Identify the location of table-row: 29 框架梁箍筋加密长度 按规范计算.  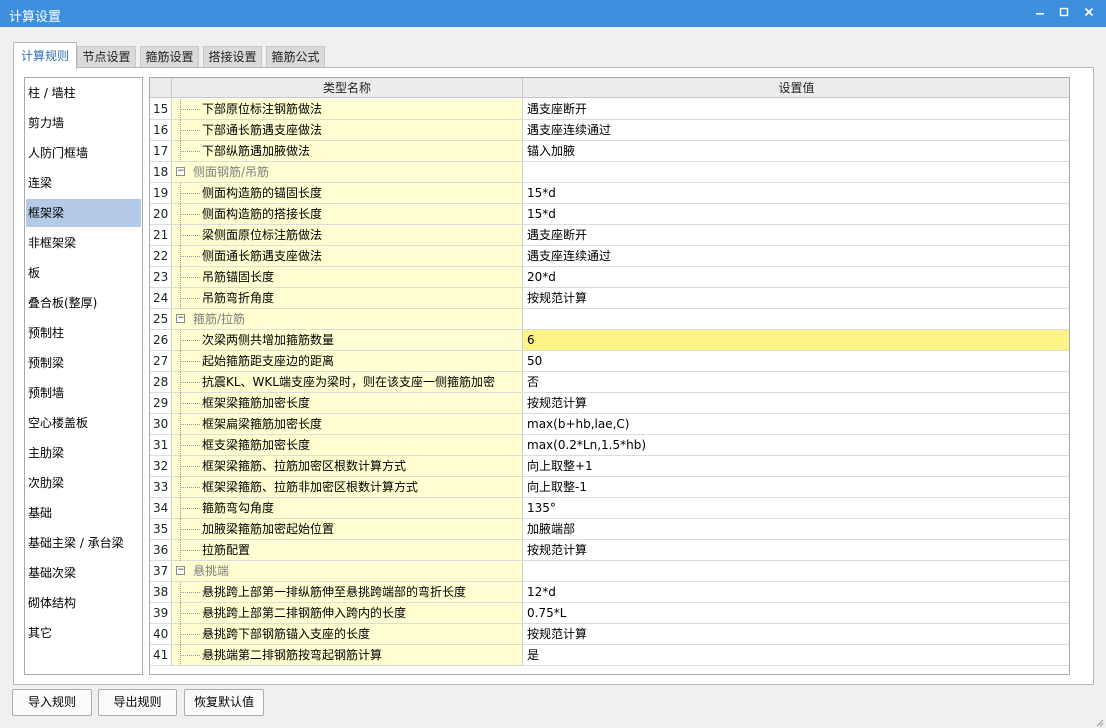
(609, 403).